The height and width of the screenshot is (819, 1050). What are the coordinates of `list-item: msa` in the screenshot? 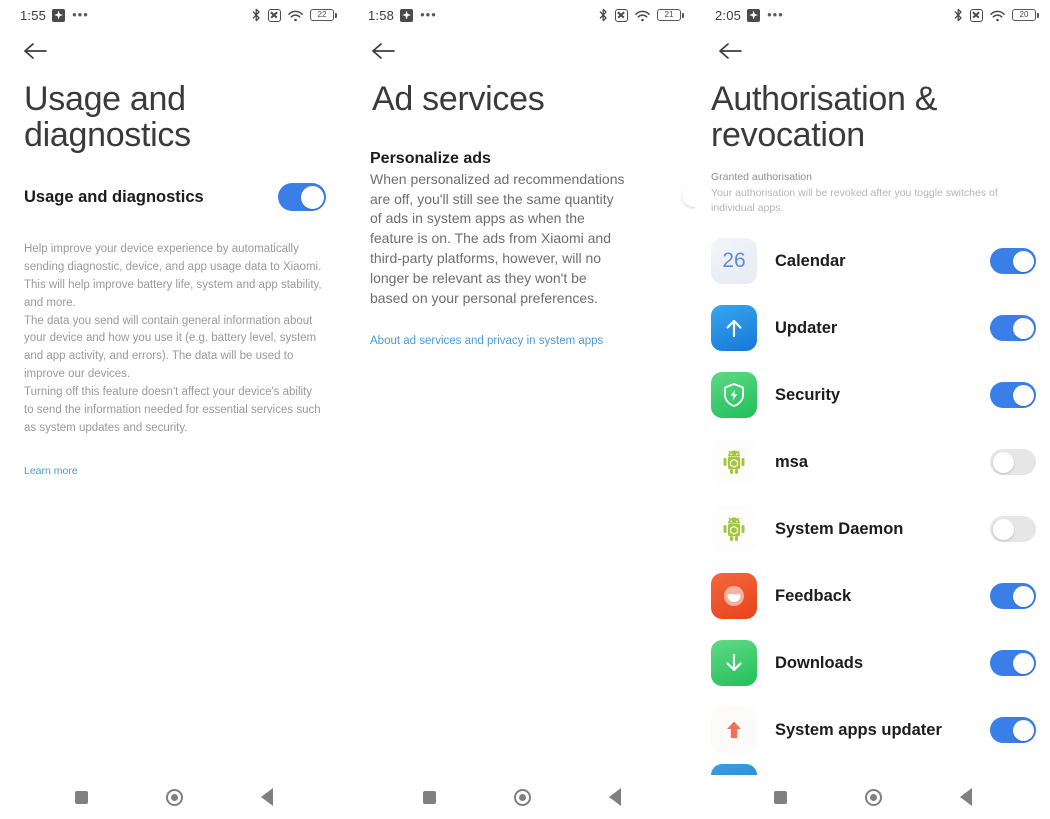 It's located at (872, 462).